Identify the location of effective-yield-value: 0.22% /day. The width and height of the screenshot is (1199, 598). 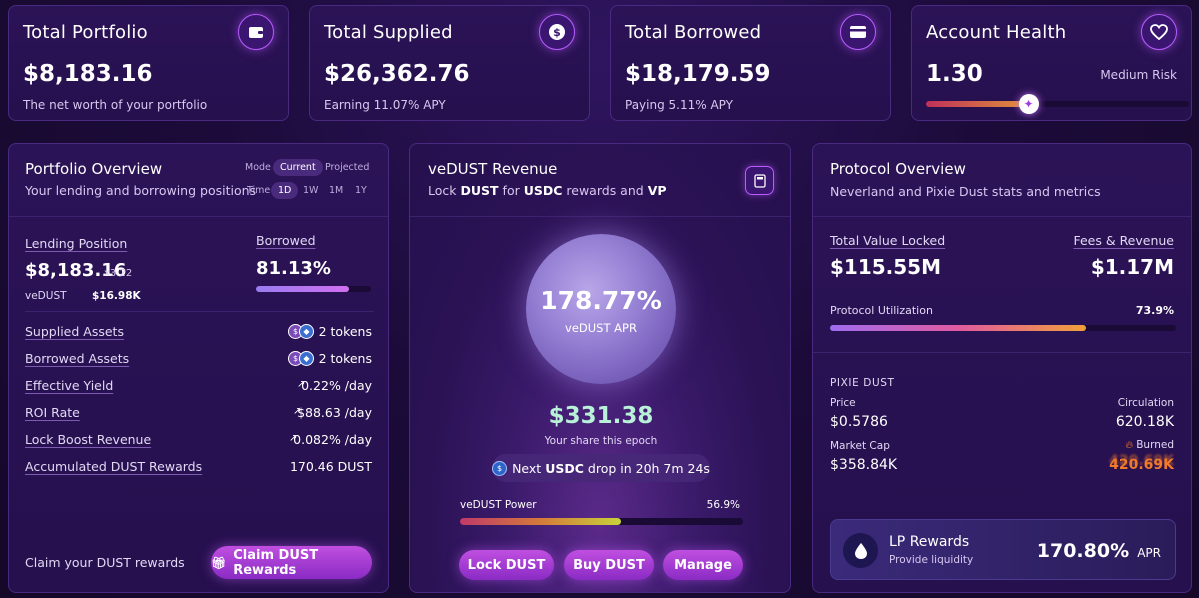
(336, 385).